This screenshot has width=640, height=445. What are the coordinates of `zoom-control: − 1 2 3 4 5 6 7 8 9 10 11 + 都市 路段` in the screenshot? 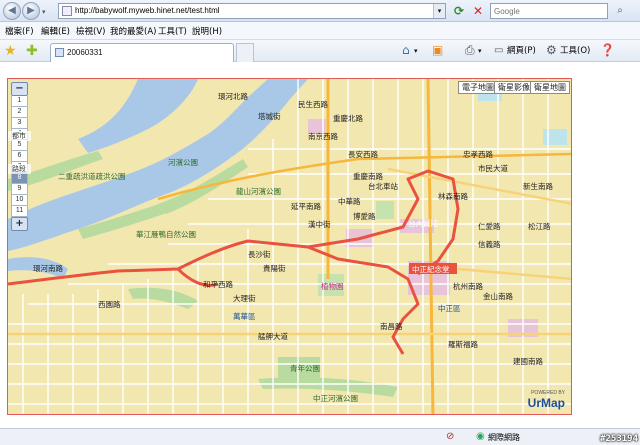 It's located at (19, 156).